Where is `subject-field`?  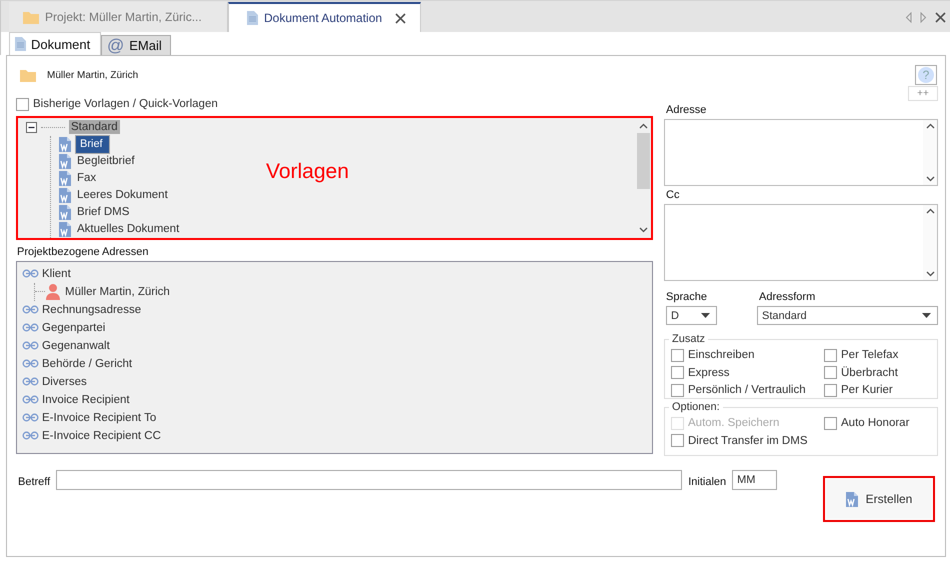 subject-field is located at coordinates (369, 480).